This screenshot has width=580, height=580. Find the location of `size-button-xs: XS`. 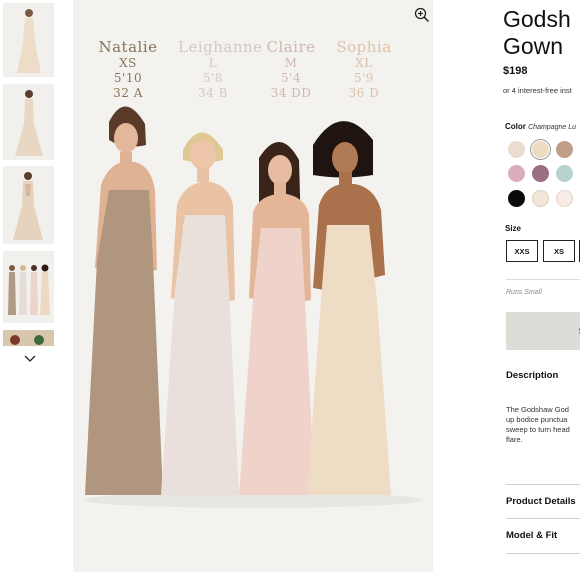

size-button-xs: XS is located at coordinates (559, 251).